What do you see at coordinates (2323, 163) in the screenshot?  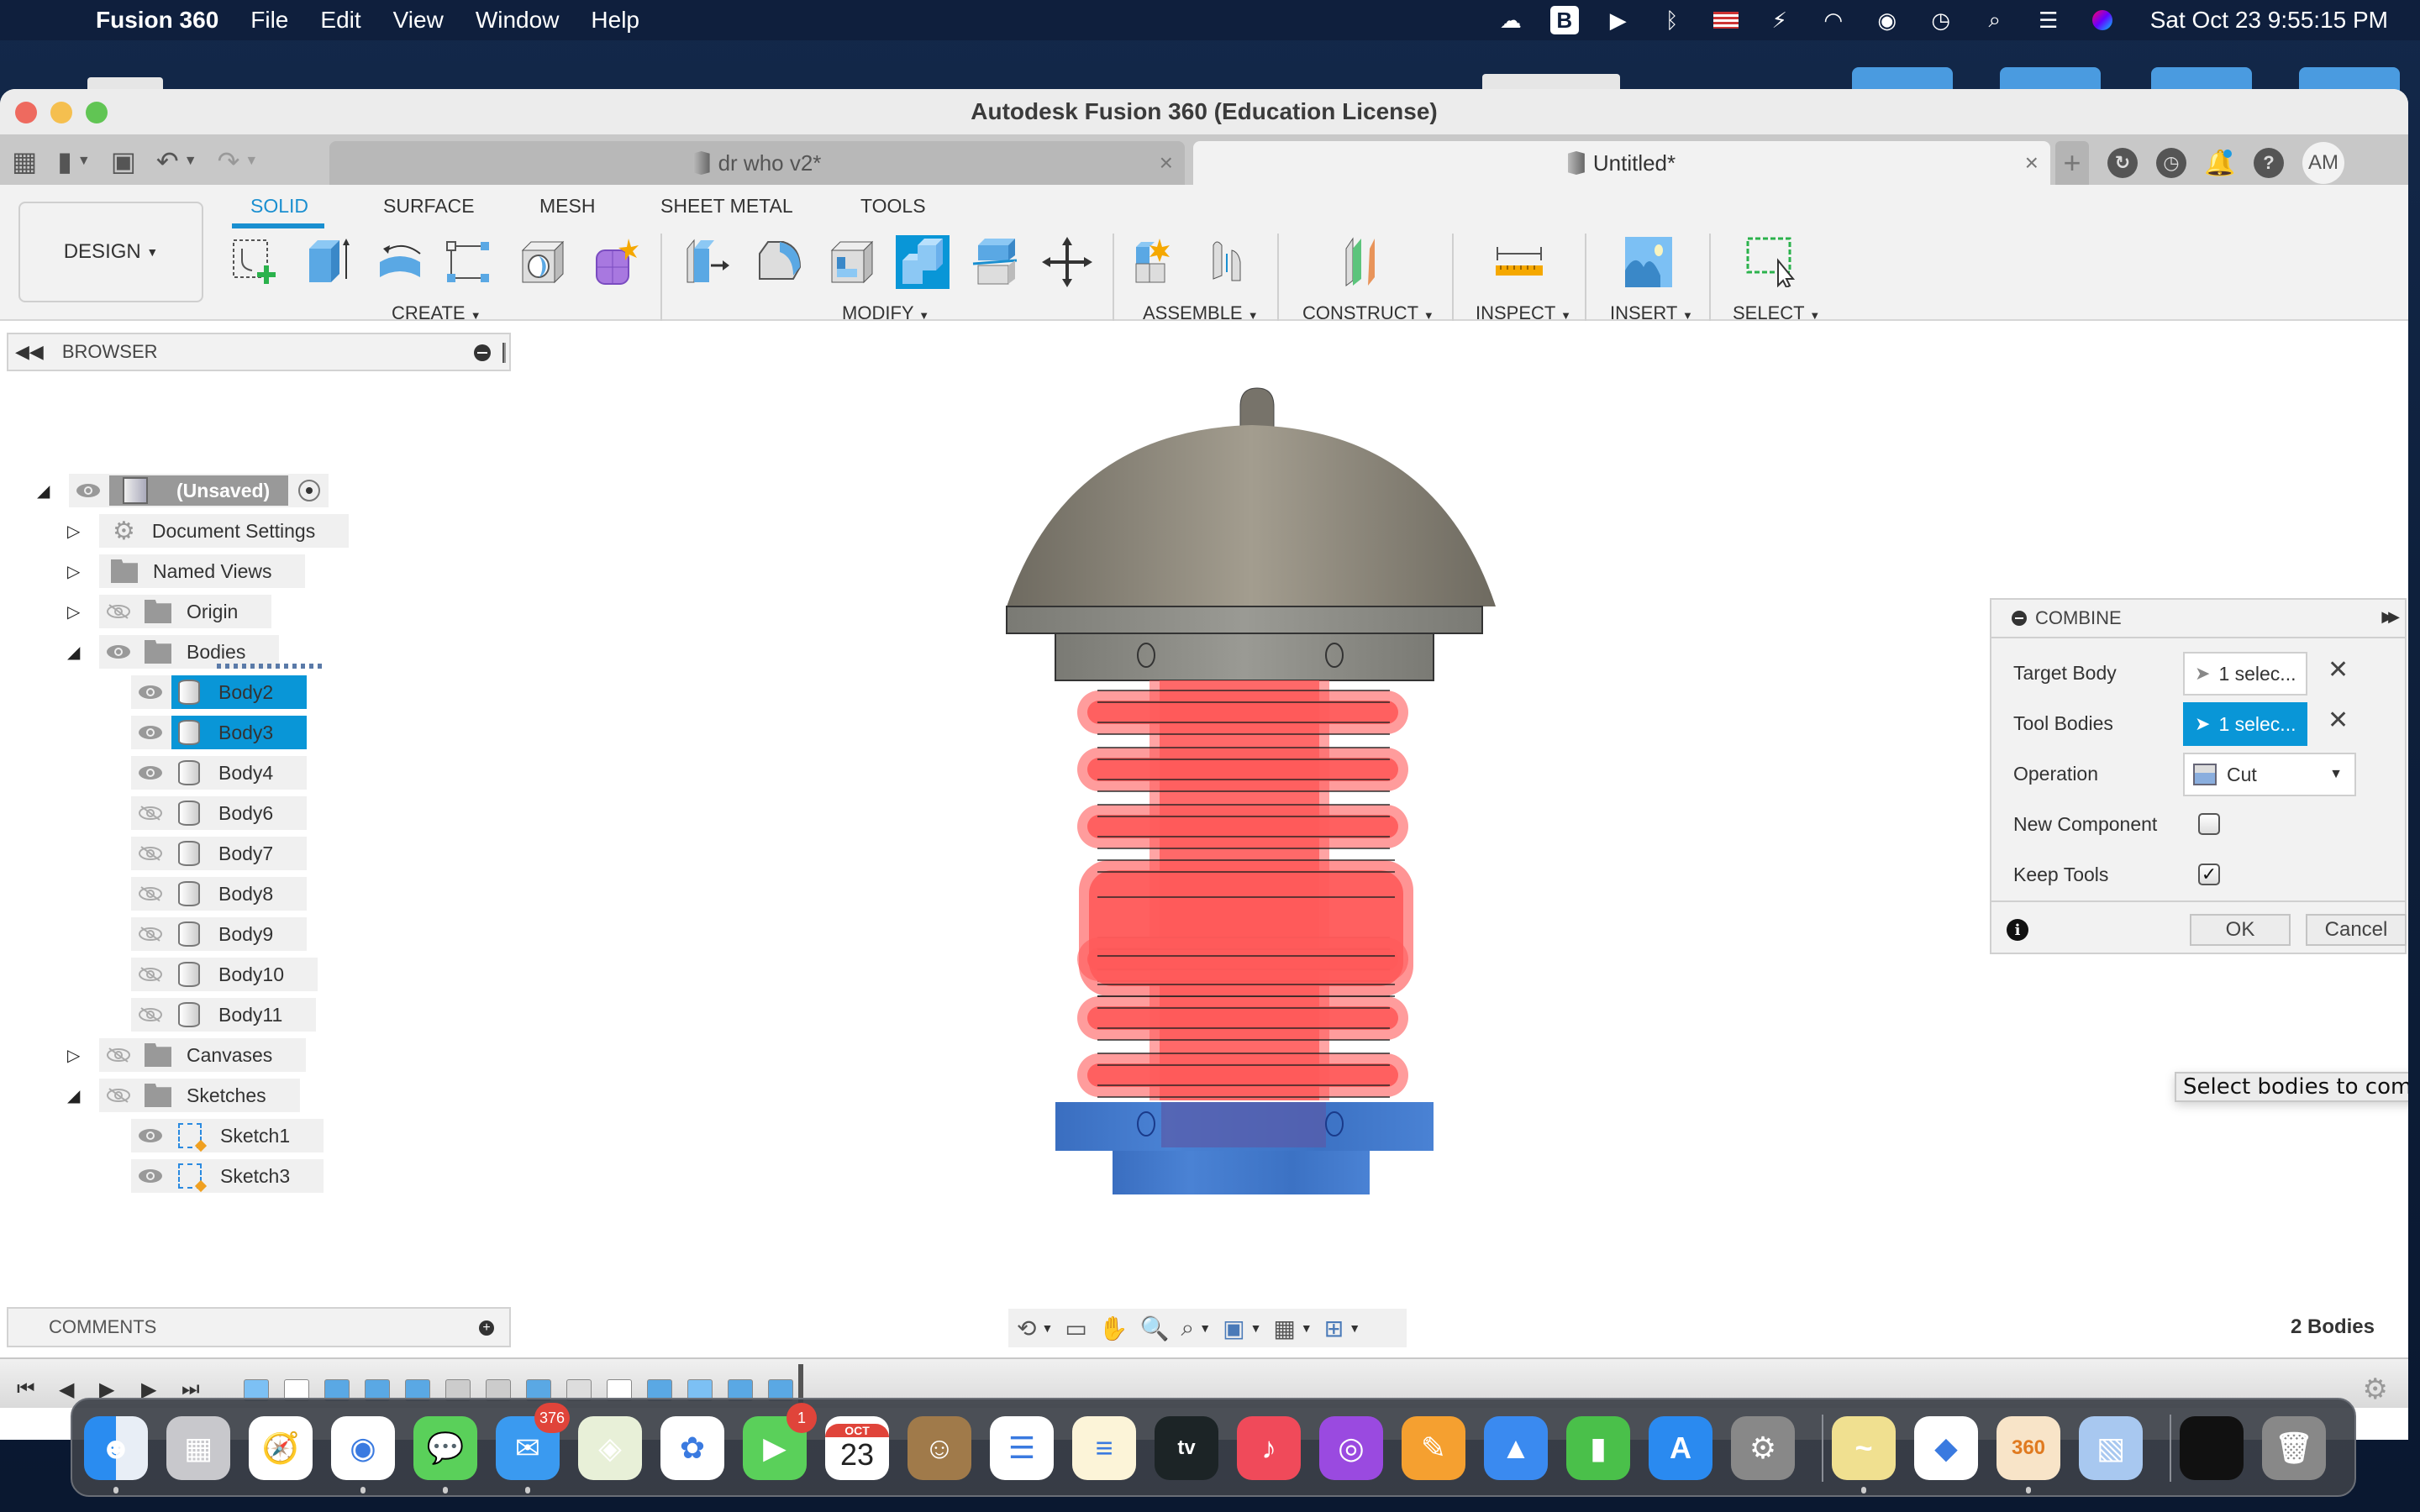 I see `user-avatar: AM` at bounding box center [2323, 163].